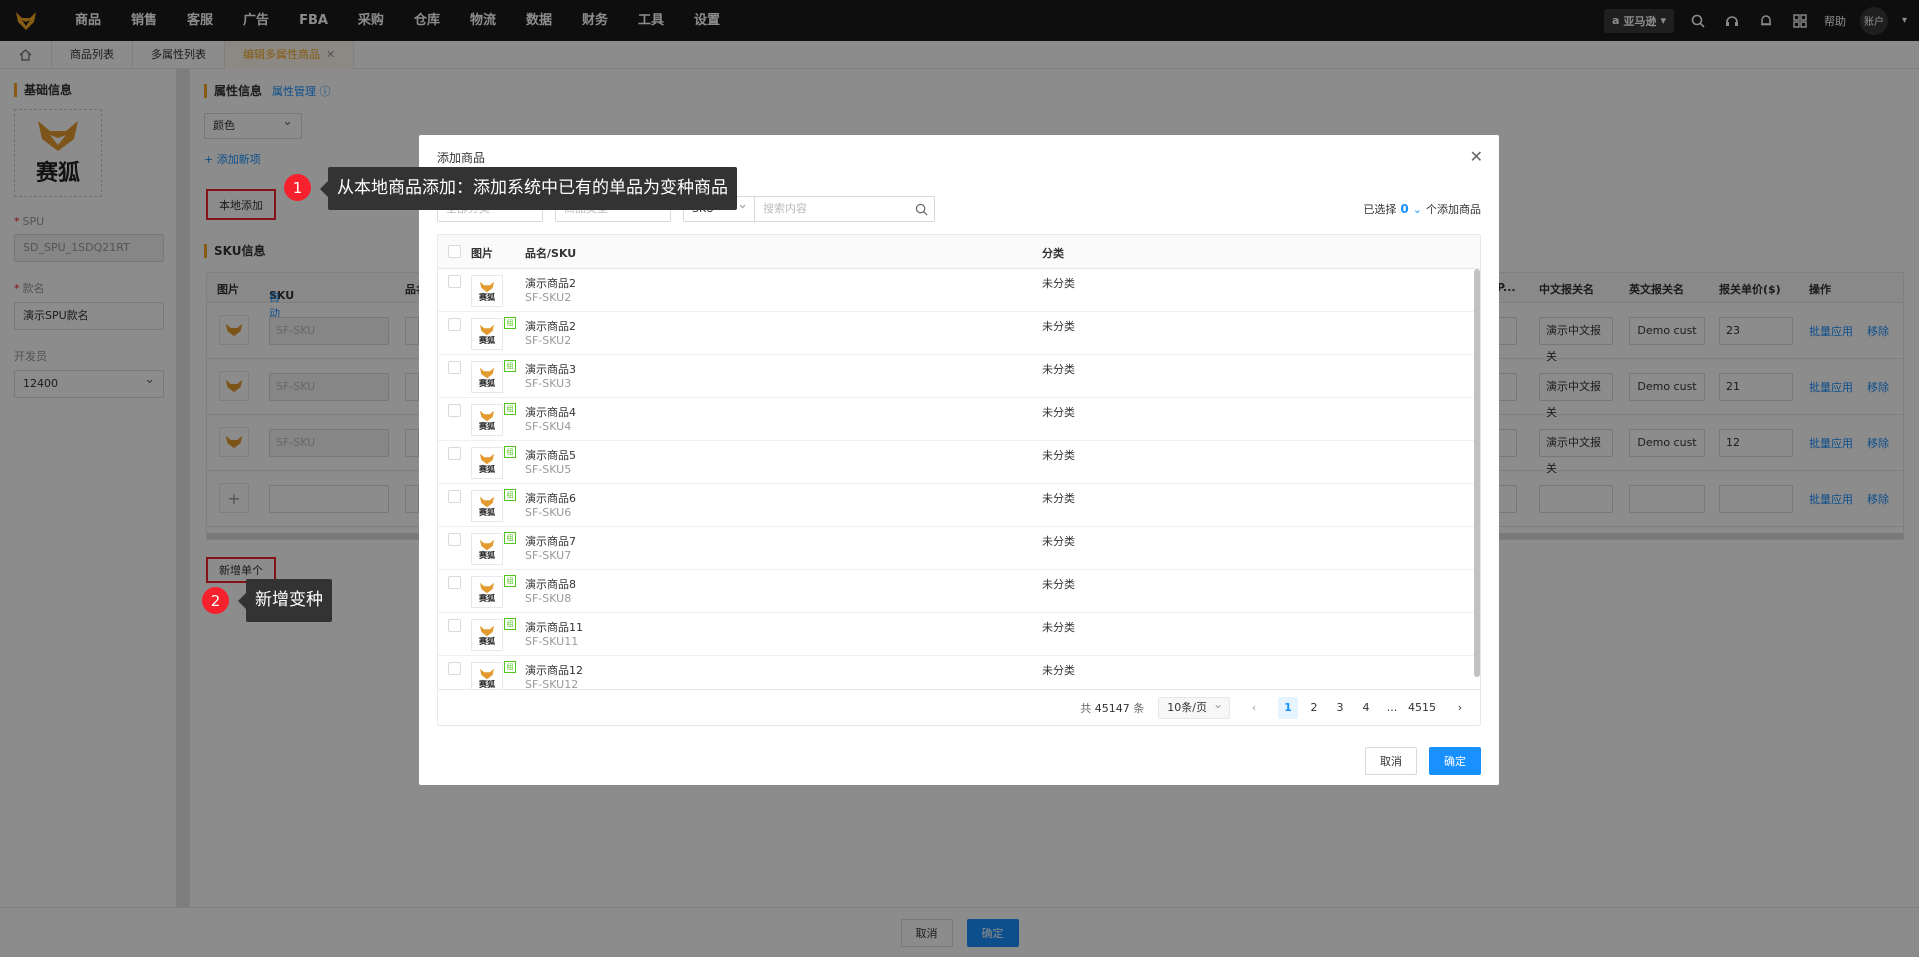 The width and height of the screenshot is (1919, 957). Describe the element at coordinates (1455, 761) in the screenshot. I see `modal-confirm-button: 确定` at that location.